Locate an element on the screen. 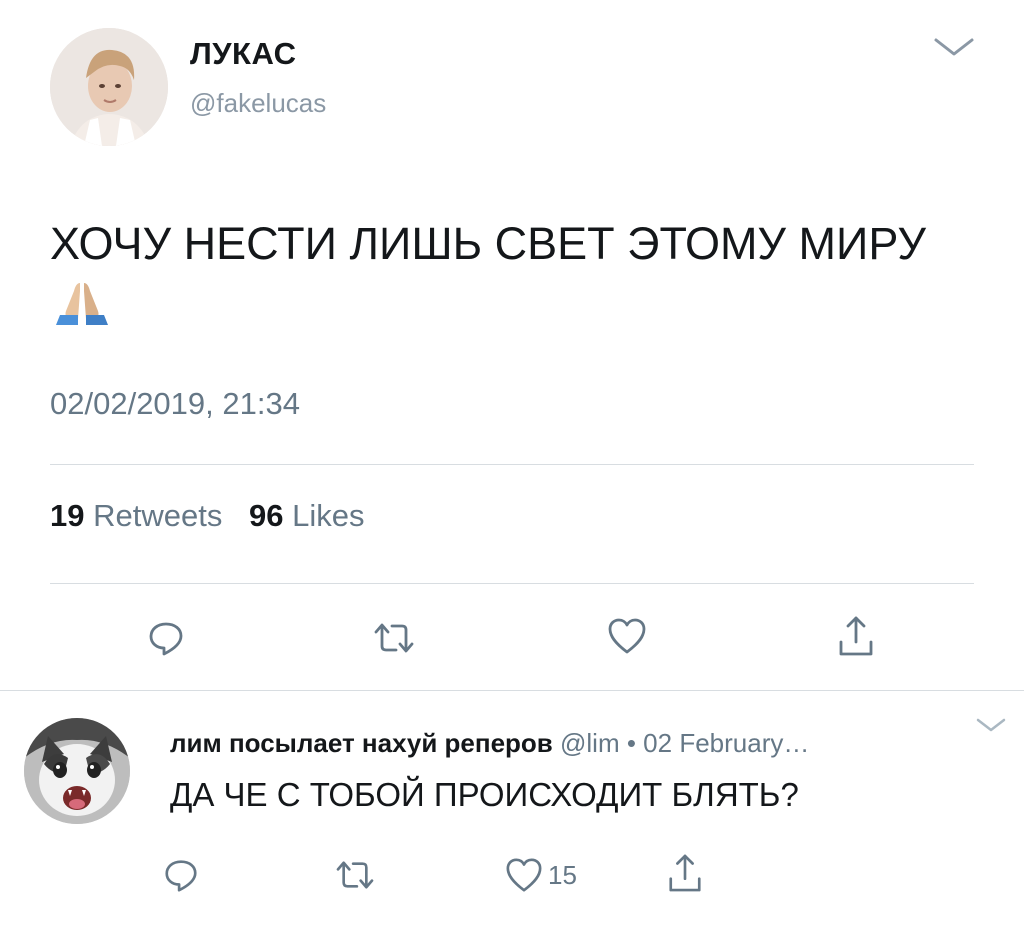 This screenshot has width=1024, height=931. retweets-count: 19 is located at coordinates (67, 515).